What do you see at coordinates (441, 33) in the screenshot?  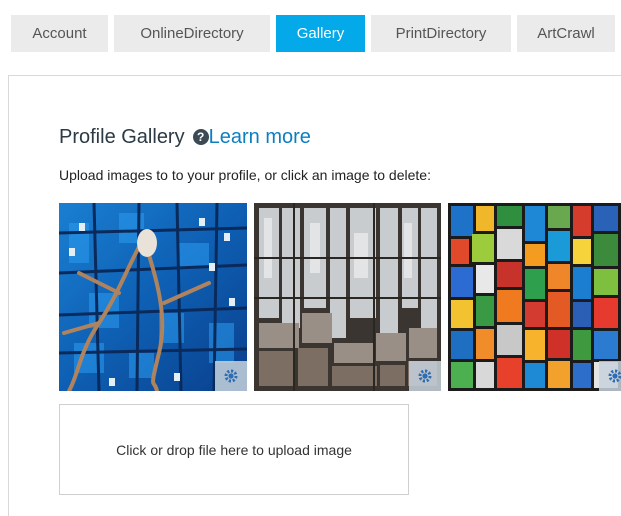 I see `tab-print-directory: PrintDirectory` at bounding box center [441, 33].